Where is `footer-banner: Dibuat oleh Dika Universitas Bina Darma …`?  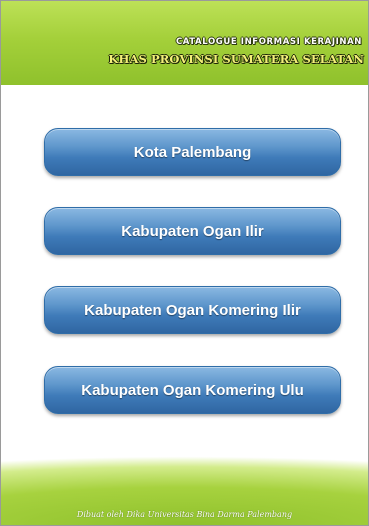 footer-banner: Dibuat oleh Dika Universitas Bina Darma … is located at coordinates (184, 487).